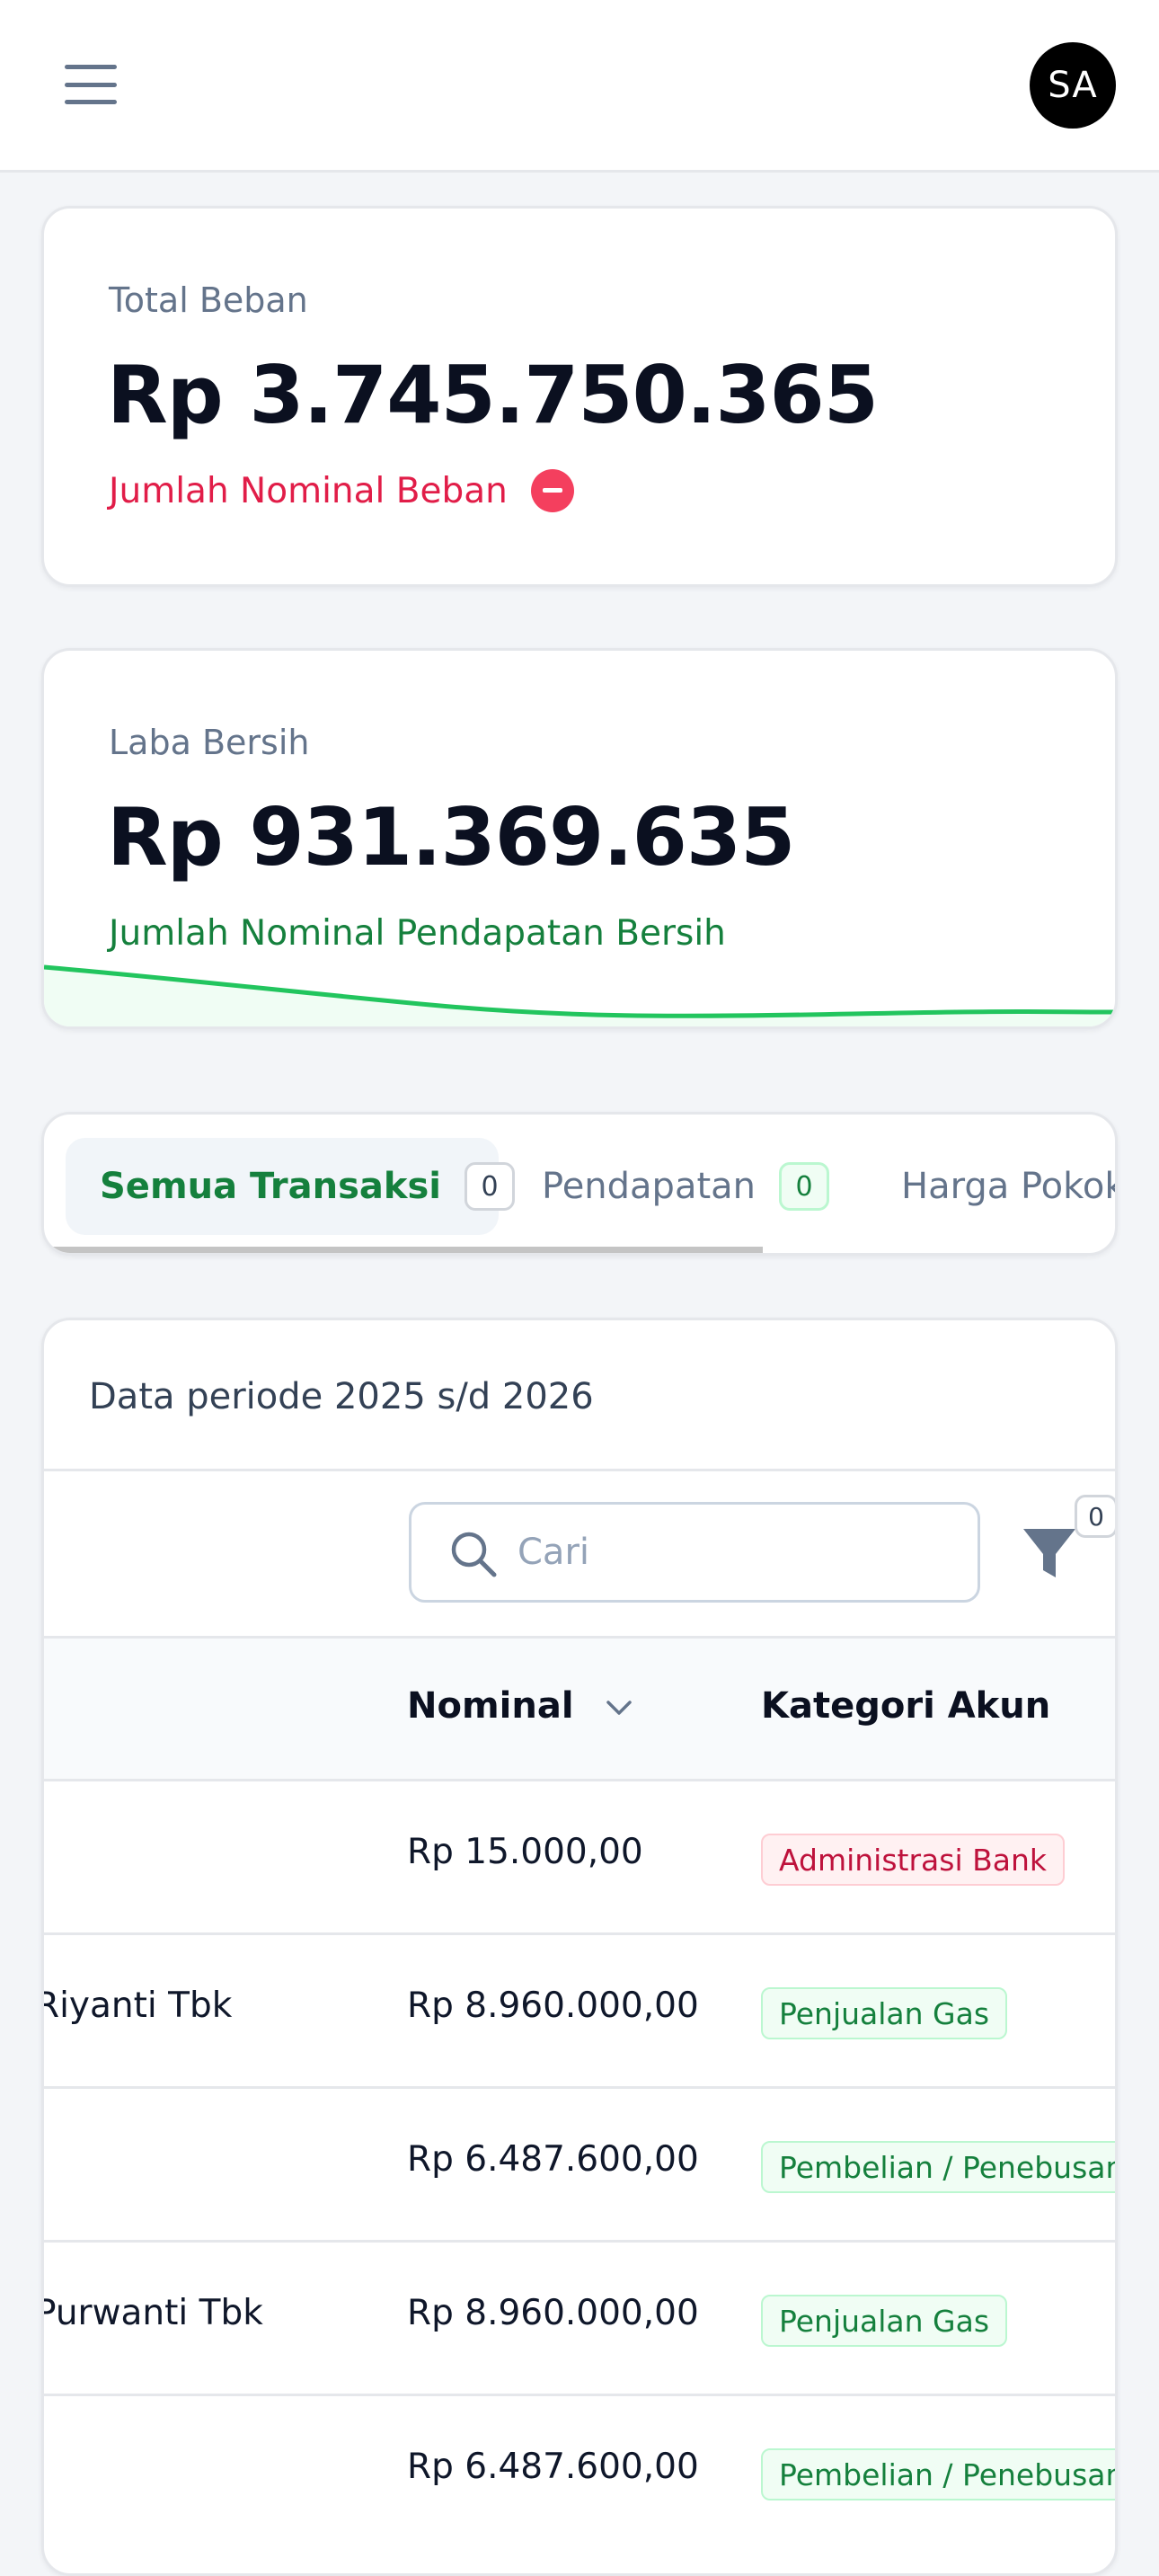 The width and height of the screenshot is (1159, 2576). Describe the element at coordinates (733, 1552) in the screenshot. I see `search-input` at that location.